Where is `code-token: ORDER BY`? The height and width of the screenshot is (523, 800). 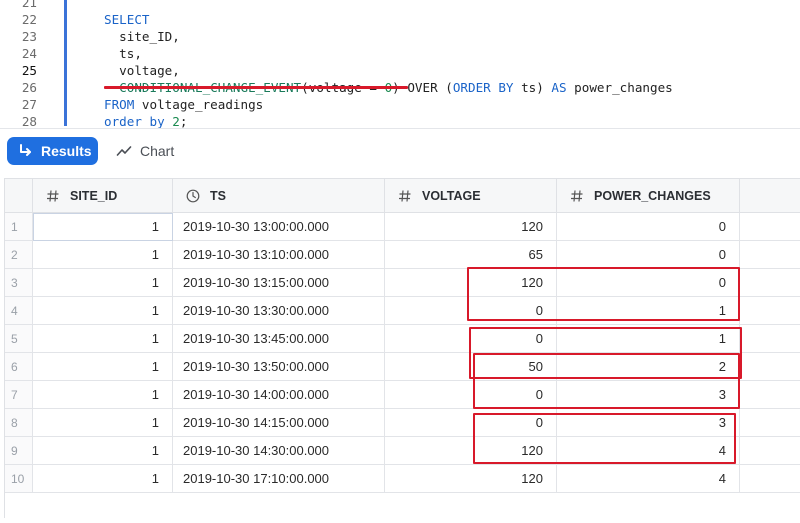 code-token: ORDER BY is located at coordinates (483, 87).